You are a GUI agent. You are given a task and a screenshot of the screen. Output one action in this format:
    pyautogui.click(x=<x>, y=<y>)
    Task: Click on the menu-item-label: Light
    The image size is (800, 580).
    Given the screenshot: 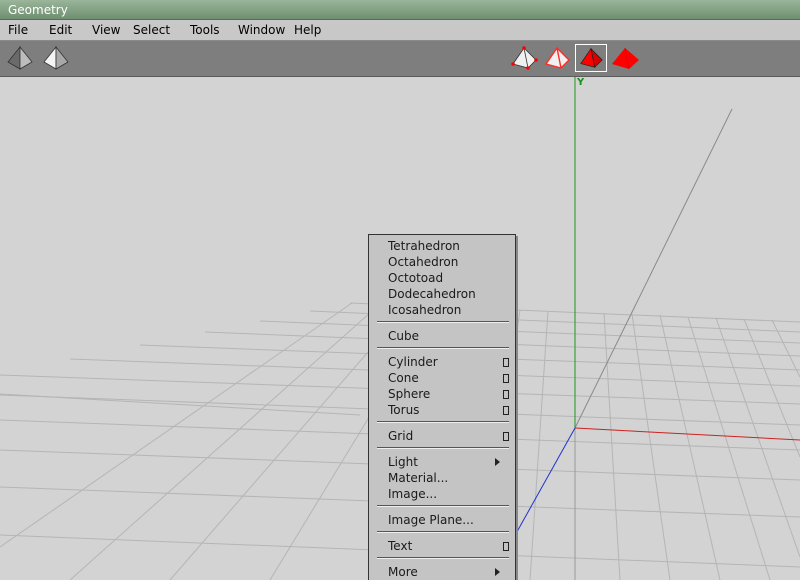 What is the action you would take?
    pyautogui.click(x=403, y=462)
    